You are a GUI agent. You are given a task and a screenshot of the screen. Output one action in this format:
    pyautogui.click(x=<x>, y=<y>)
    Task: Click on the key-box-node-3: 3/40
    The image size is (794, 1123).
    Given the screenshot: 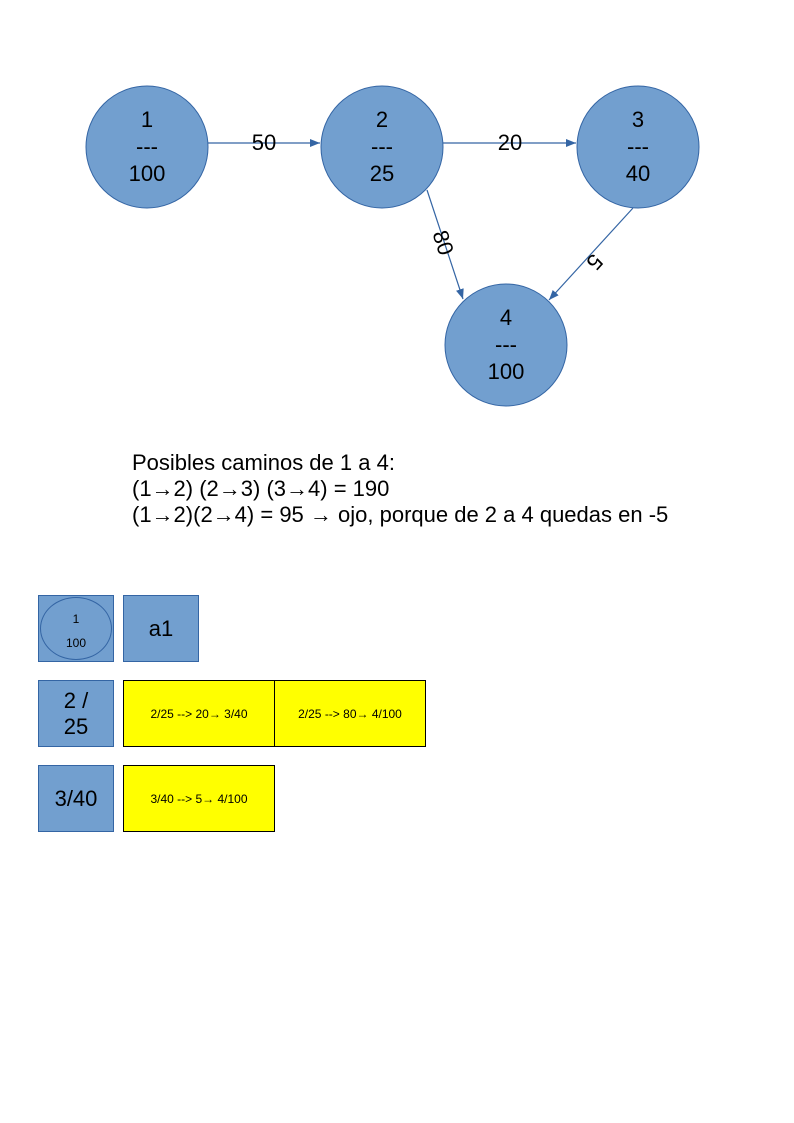 What is the action you would take?
    pyautogui.click(x=76, y=798)
    